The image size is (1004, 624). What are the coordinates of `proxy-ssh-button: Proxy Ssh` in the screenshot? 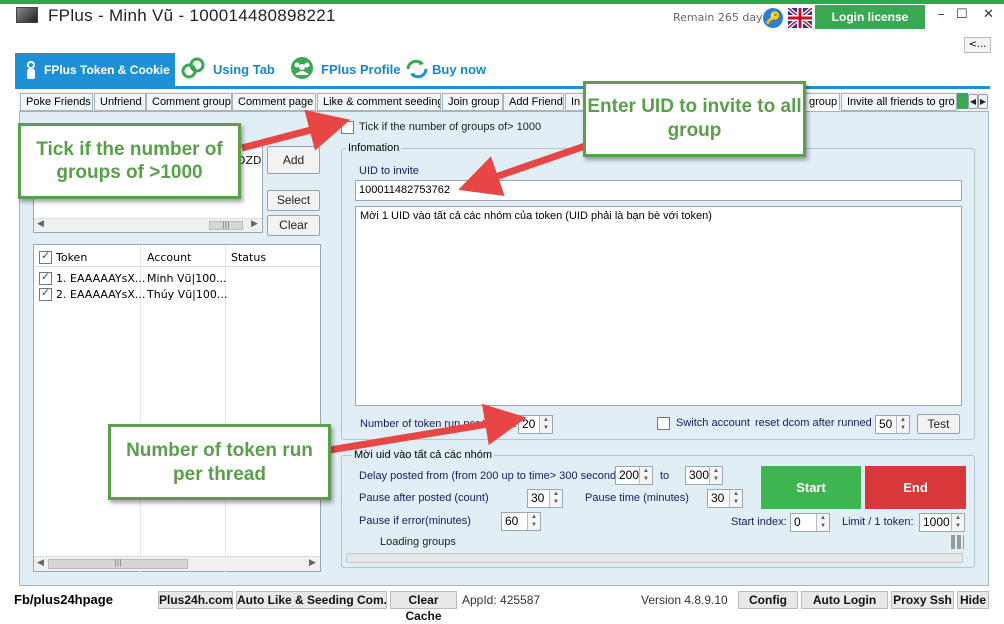 It's located at (922, 600).